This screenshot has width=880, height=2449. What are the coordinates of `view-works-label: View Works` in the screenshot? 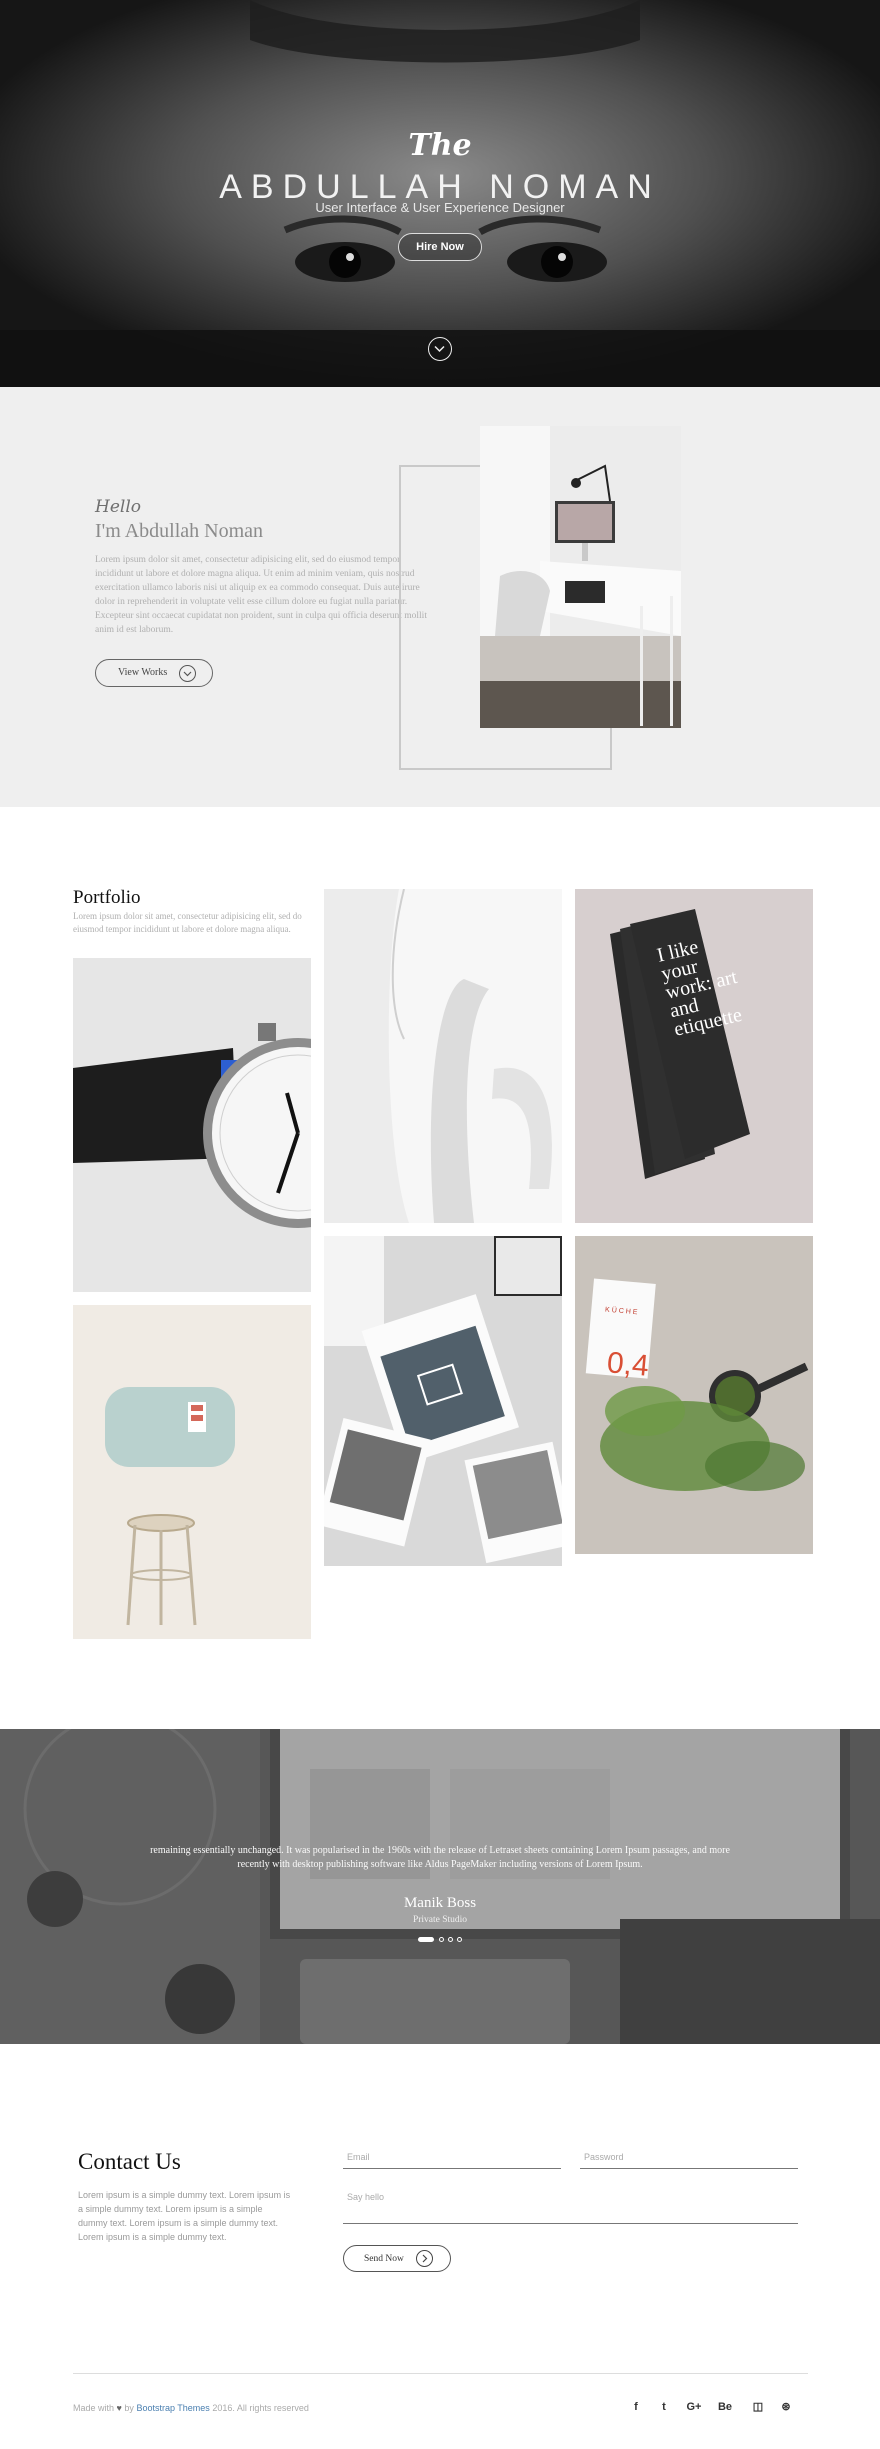 It's located at (143, 672).